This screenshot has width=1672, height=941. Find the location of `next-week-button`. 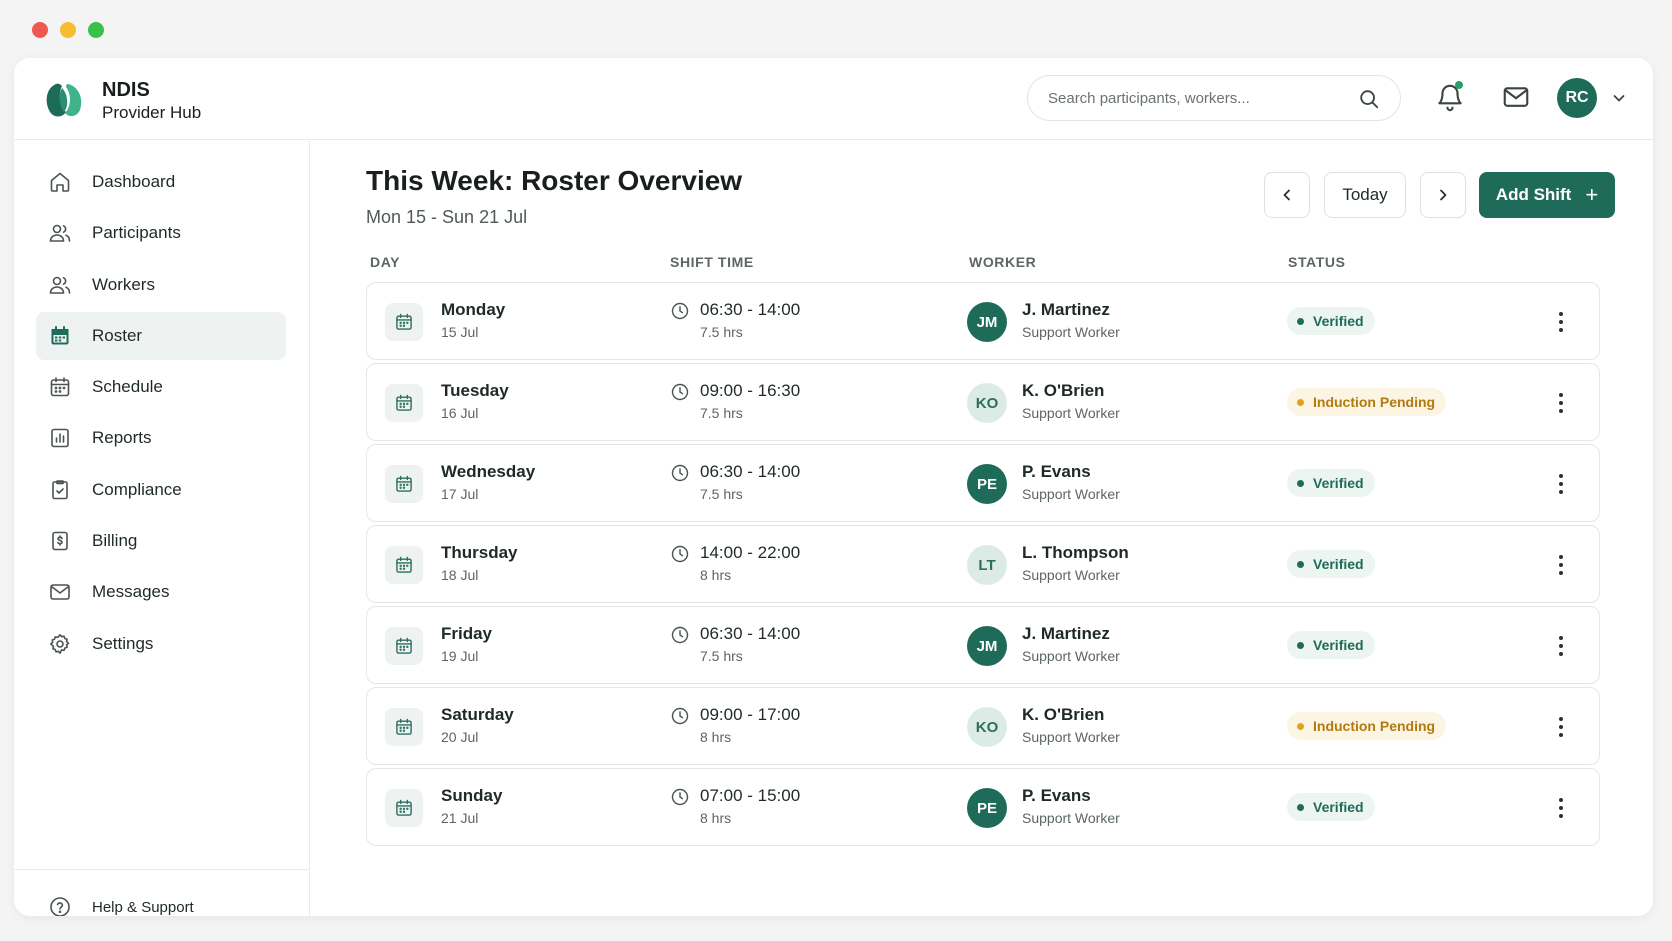

next-week-button is located at coordinates (1443, 195).